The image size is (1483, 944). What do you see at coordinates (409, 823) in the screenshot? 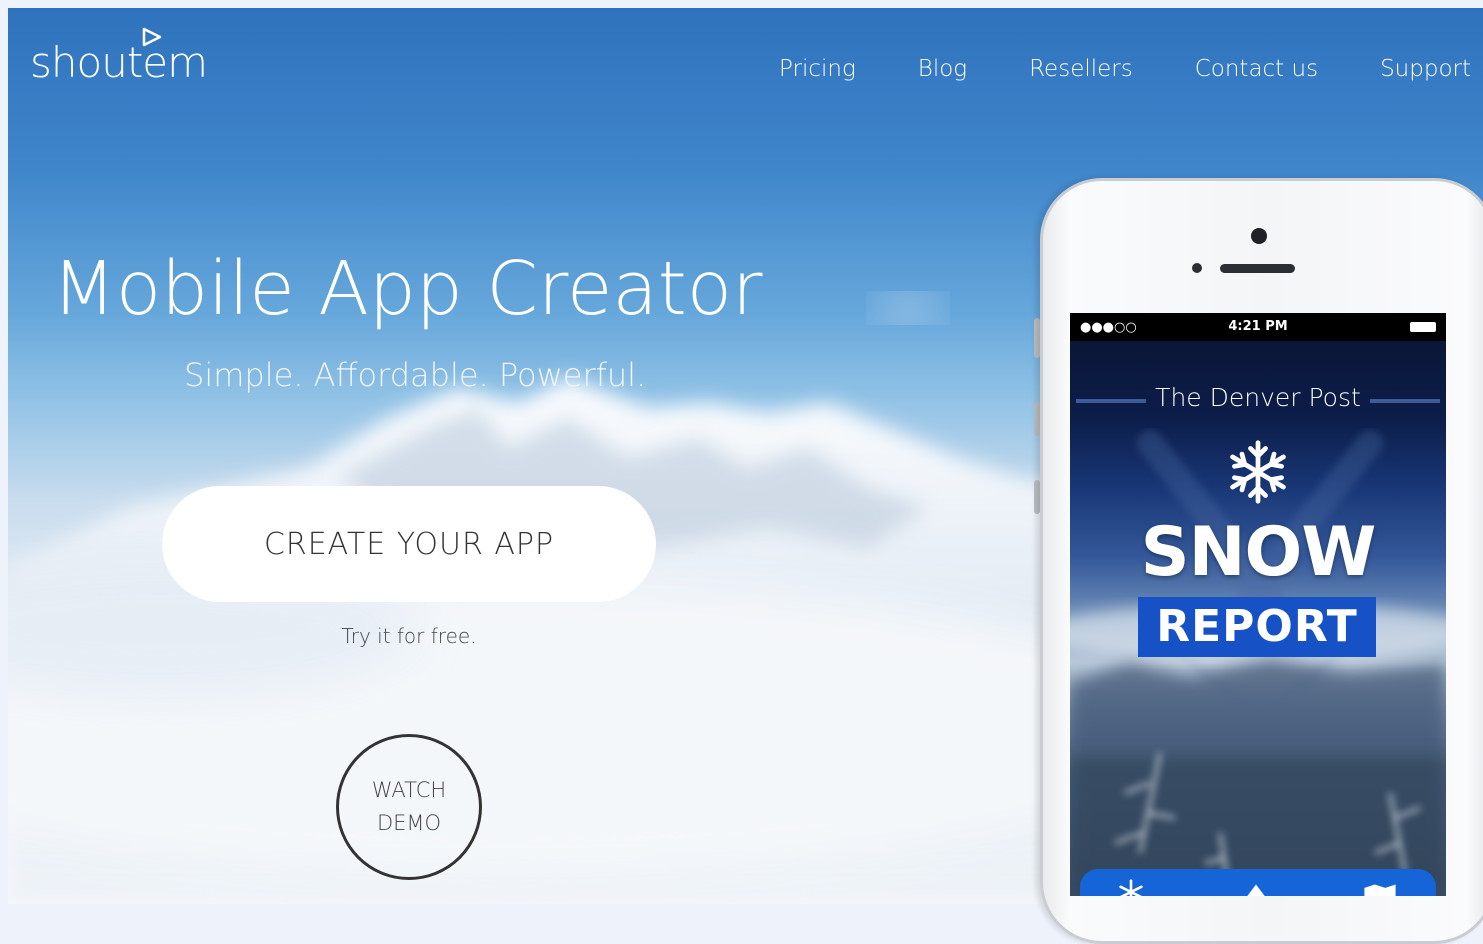
I see `watch-demo-line-2: DEMO` at bounding box center [409, 823].